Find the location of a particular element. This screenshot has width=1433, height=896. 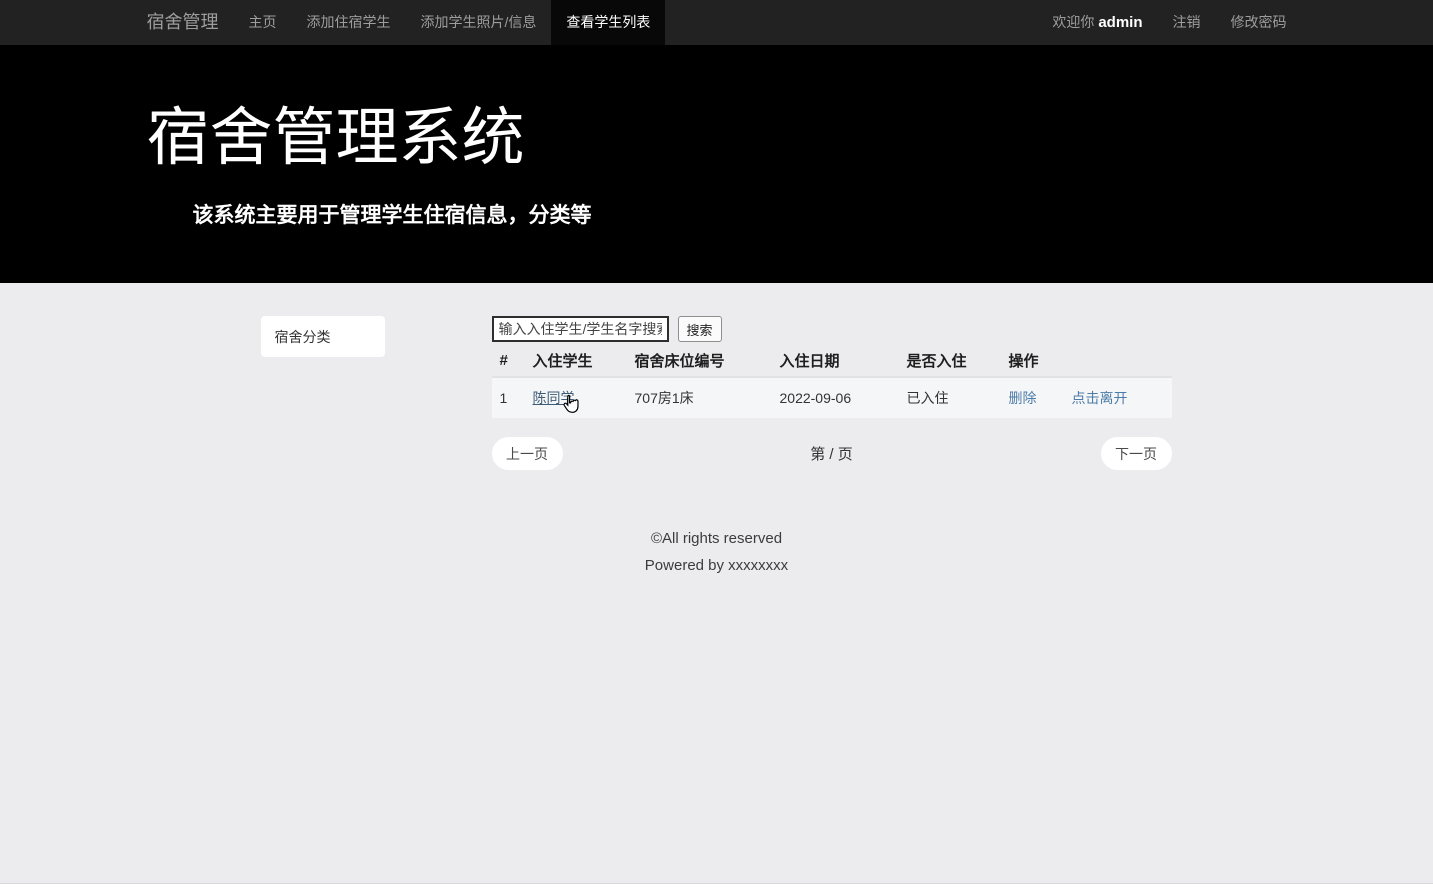

cell-bed-number: 707房1床 is located at coordinates (664, 398).